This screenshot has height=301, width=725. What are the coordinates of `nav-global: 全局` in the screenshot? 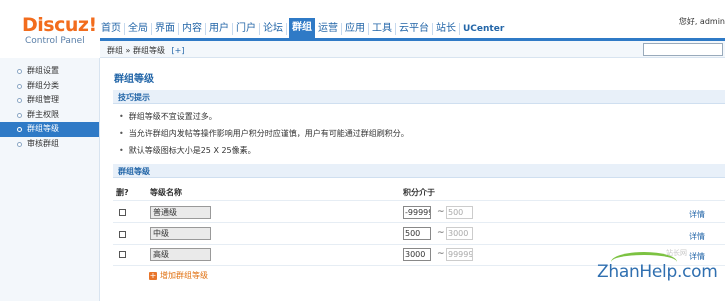 It's located at (138, 29).